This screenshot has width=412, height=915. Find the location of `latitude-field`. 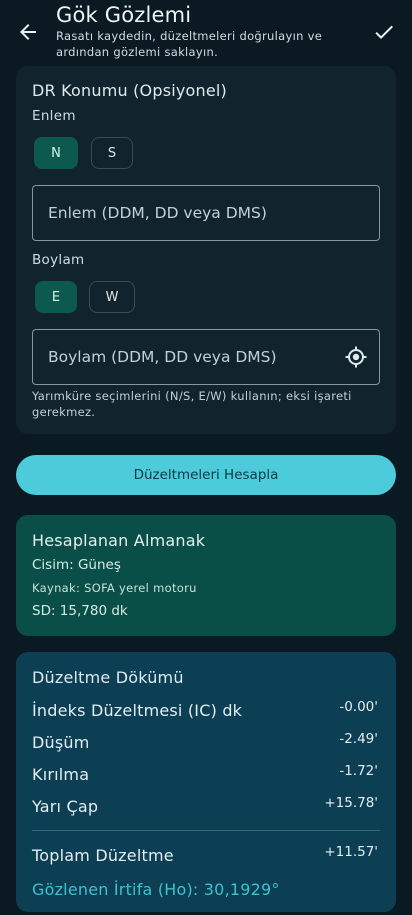

latitude-field is located at coordinates (206, 213).